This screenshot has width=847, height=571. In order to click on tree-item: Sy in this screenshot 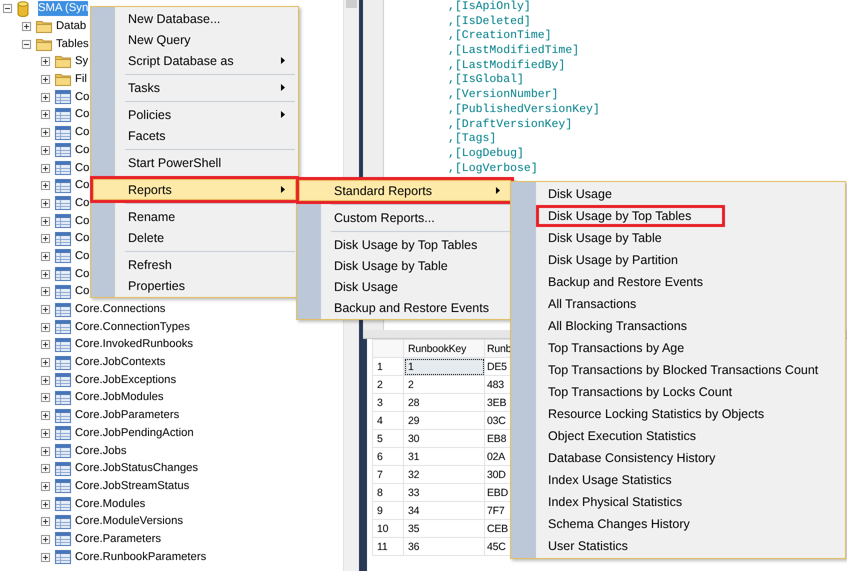, I will do `click(81, 62)`.